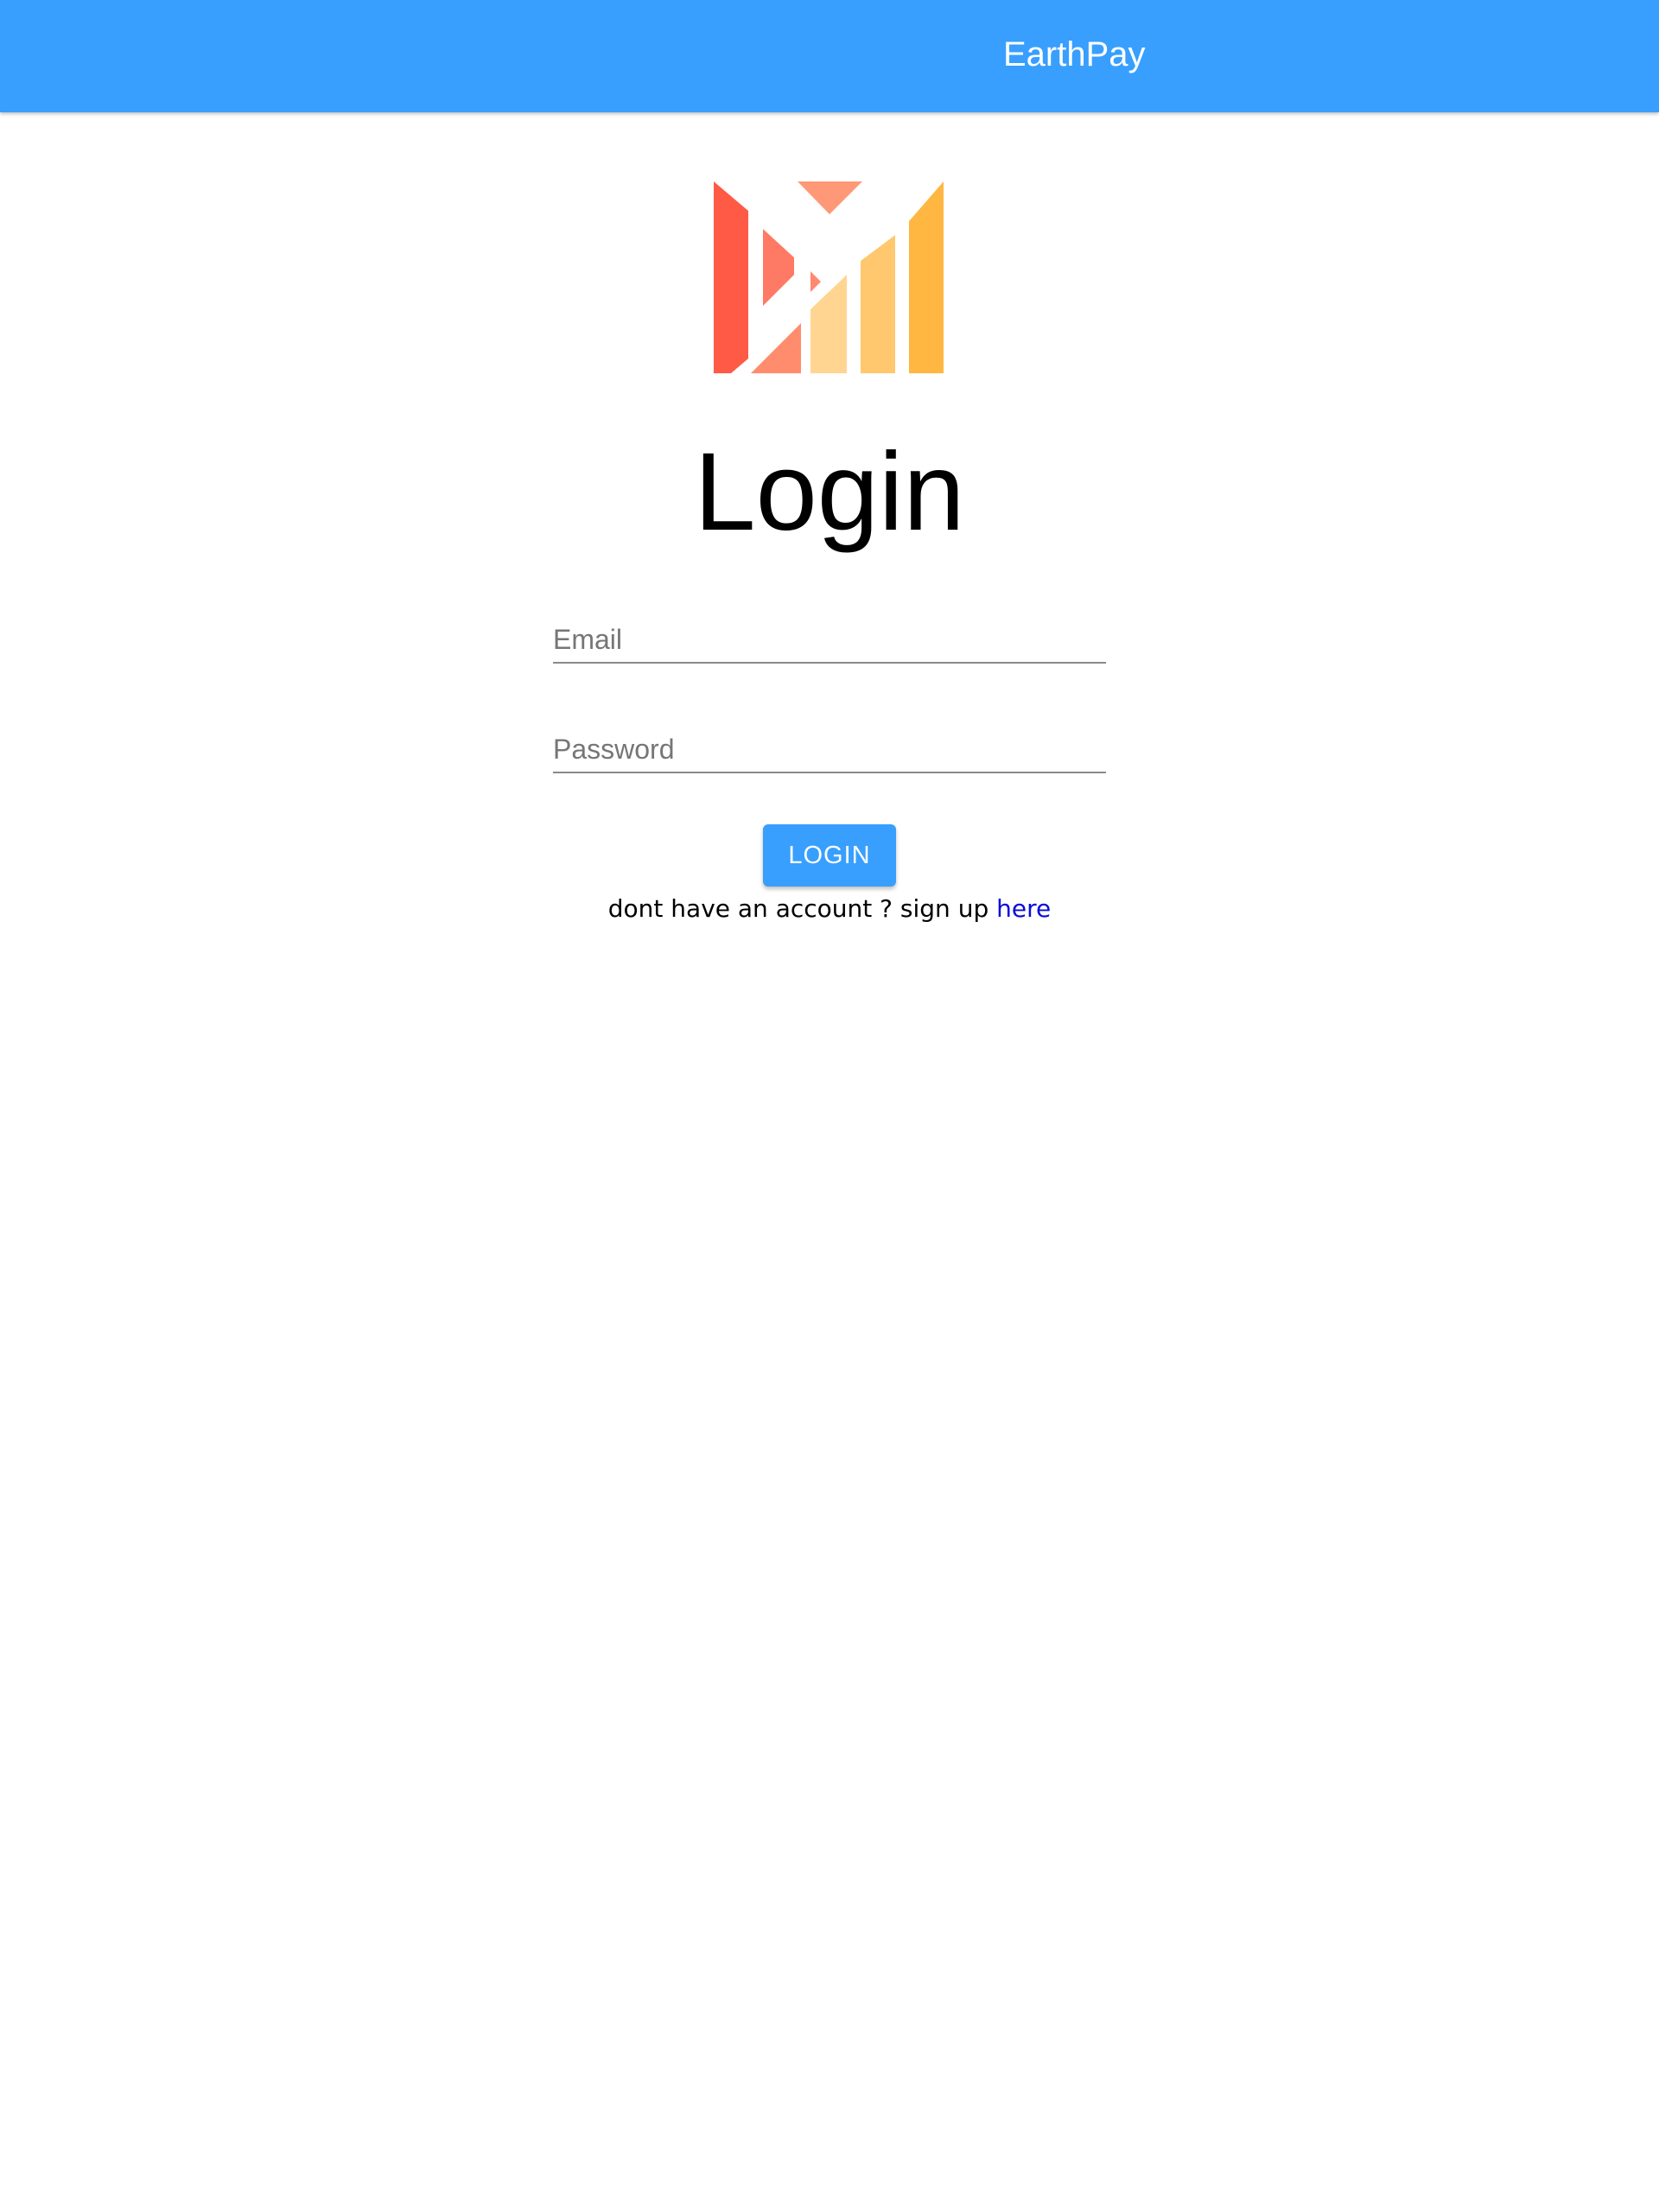 The image size is (1659, 2212). I want to click on password-input, so click(829, 749).